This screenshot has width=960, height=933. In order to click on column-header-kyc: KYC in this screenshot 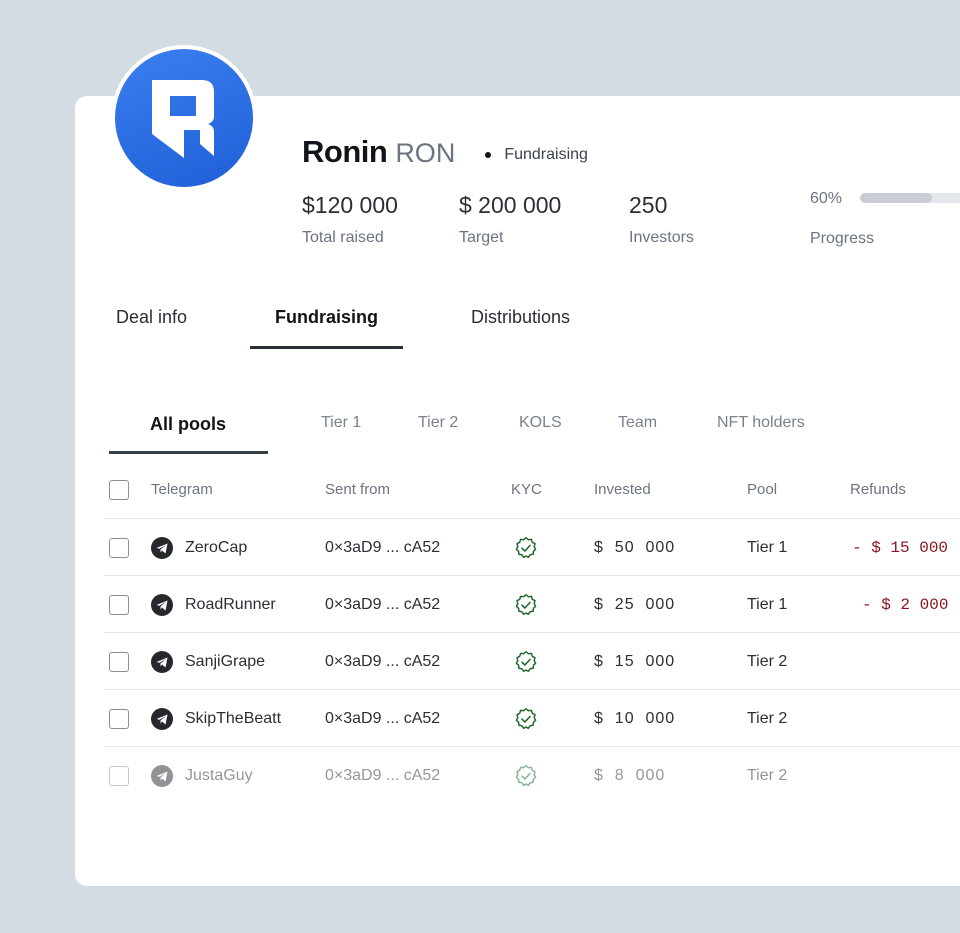, I will do `click(526, 489)`.